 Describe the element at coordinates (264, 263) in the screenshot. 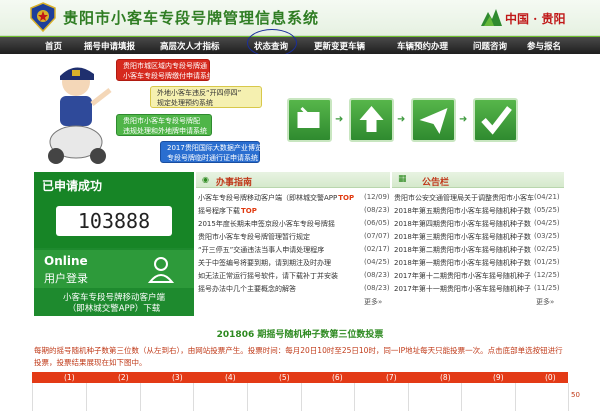

I see `guide-item-text: 关于中签编号将要到期，请到期注及时办理` at that location.